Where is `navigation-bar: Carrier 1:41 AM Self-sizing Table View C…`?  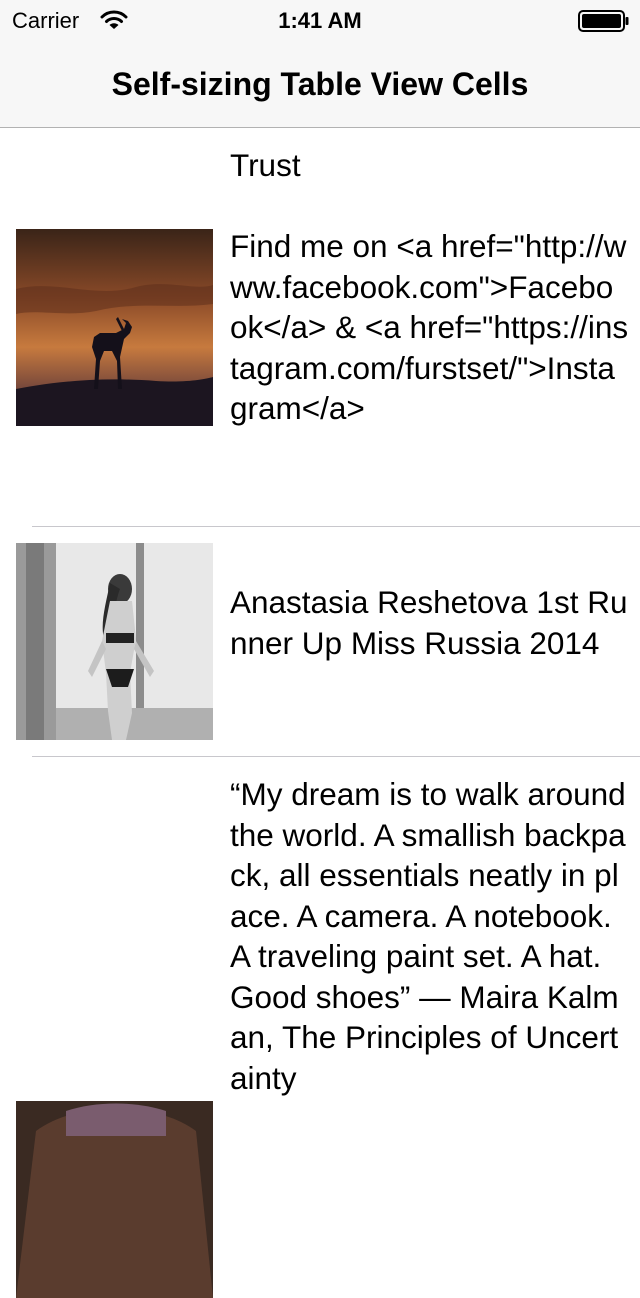
navigation-bar: Carrier 1:41 AM Self-sizing Table View C… is located at coordinates (320, 64).